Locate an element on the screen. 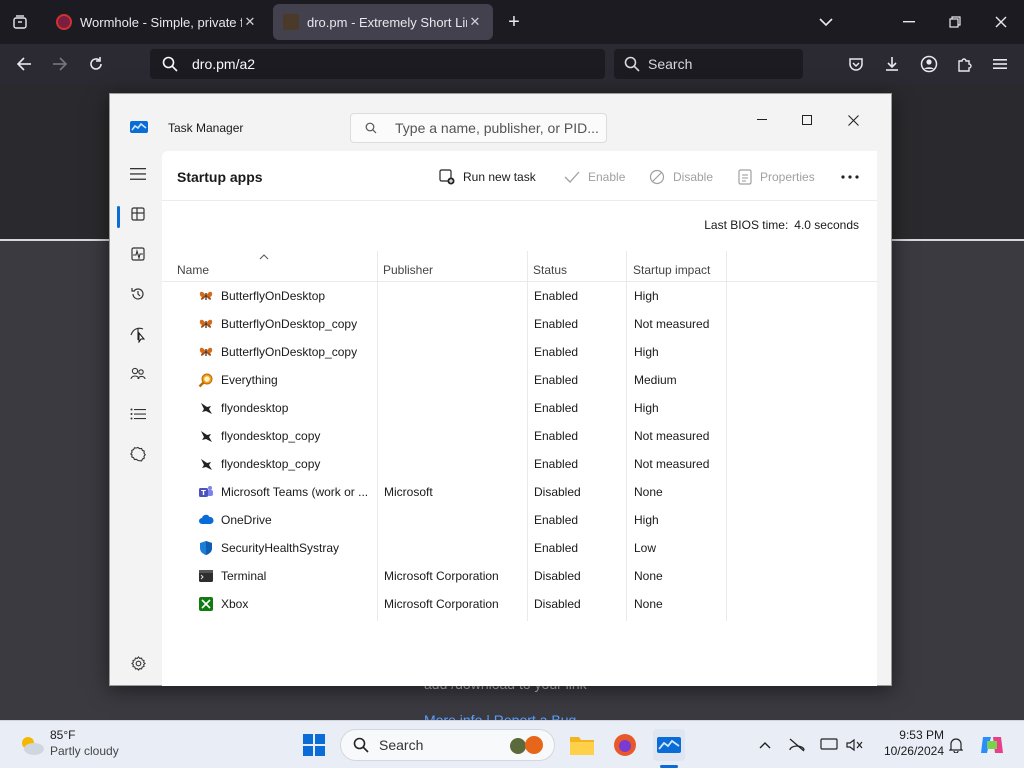  users-icon is located at coordinates (138, 374).